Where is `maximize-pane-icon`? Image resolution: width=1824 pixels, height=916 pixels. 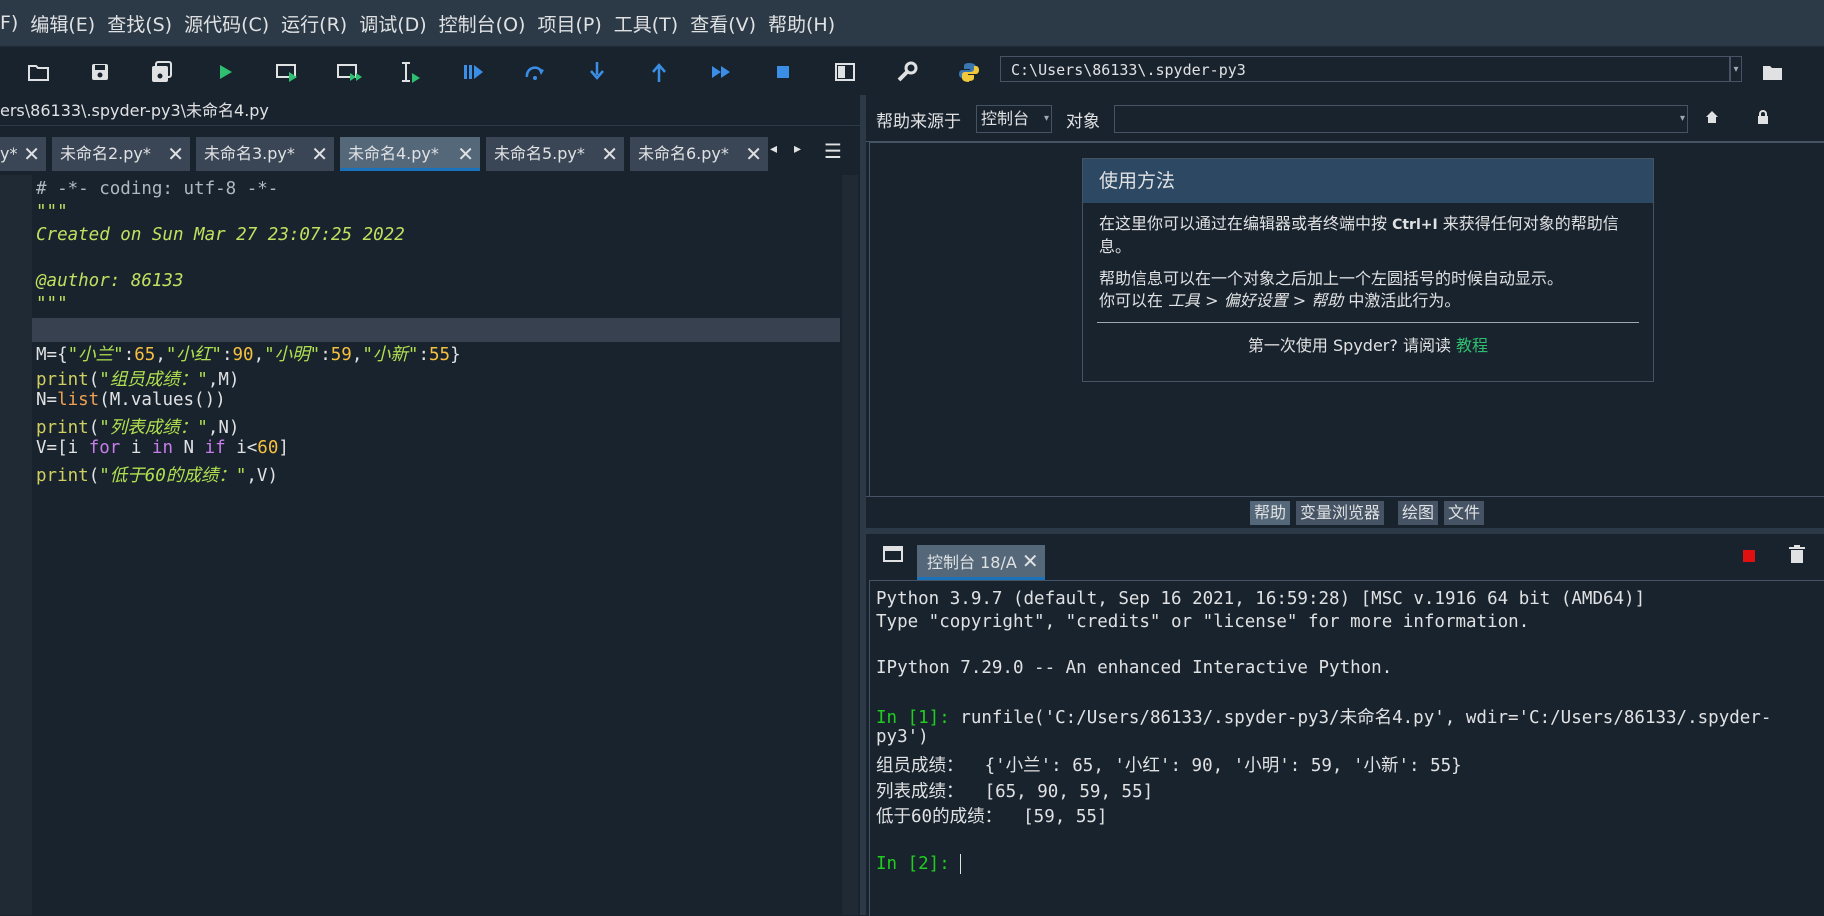
maximize-pane-icon is located at coordinates (845, 72).